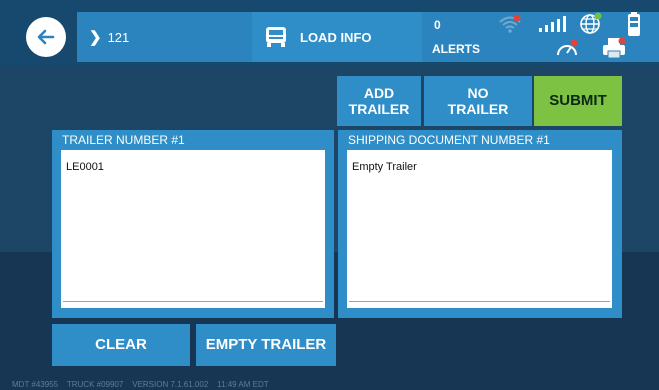 The height and width of the screenshot is (390, 659). Describe the element at coordinates (35, 384) in the screenshot. I see `footer-mdt: MDT #43955` at that location.